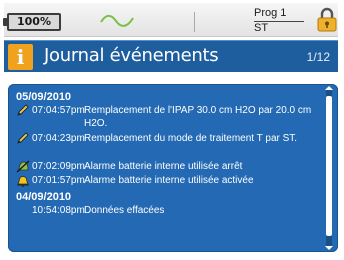 This screenshot has height=260, width=344. I want to click on info-icon: i, so click(20, 57).